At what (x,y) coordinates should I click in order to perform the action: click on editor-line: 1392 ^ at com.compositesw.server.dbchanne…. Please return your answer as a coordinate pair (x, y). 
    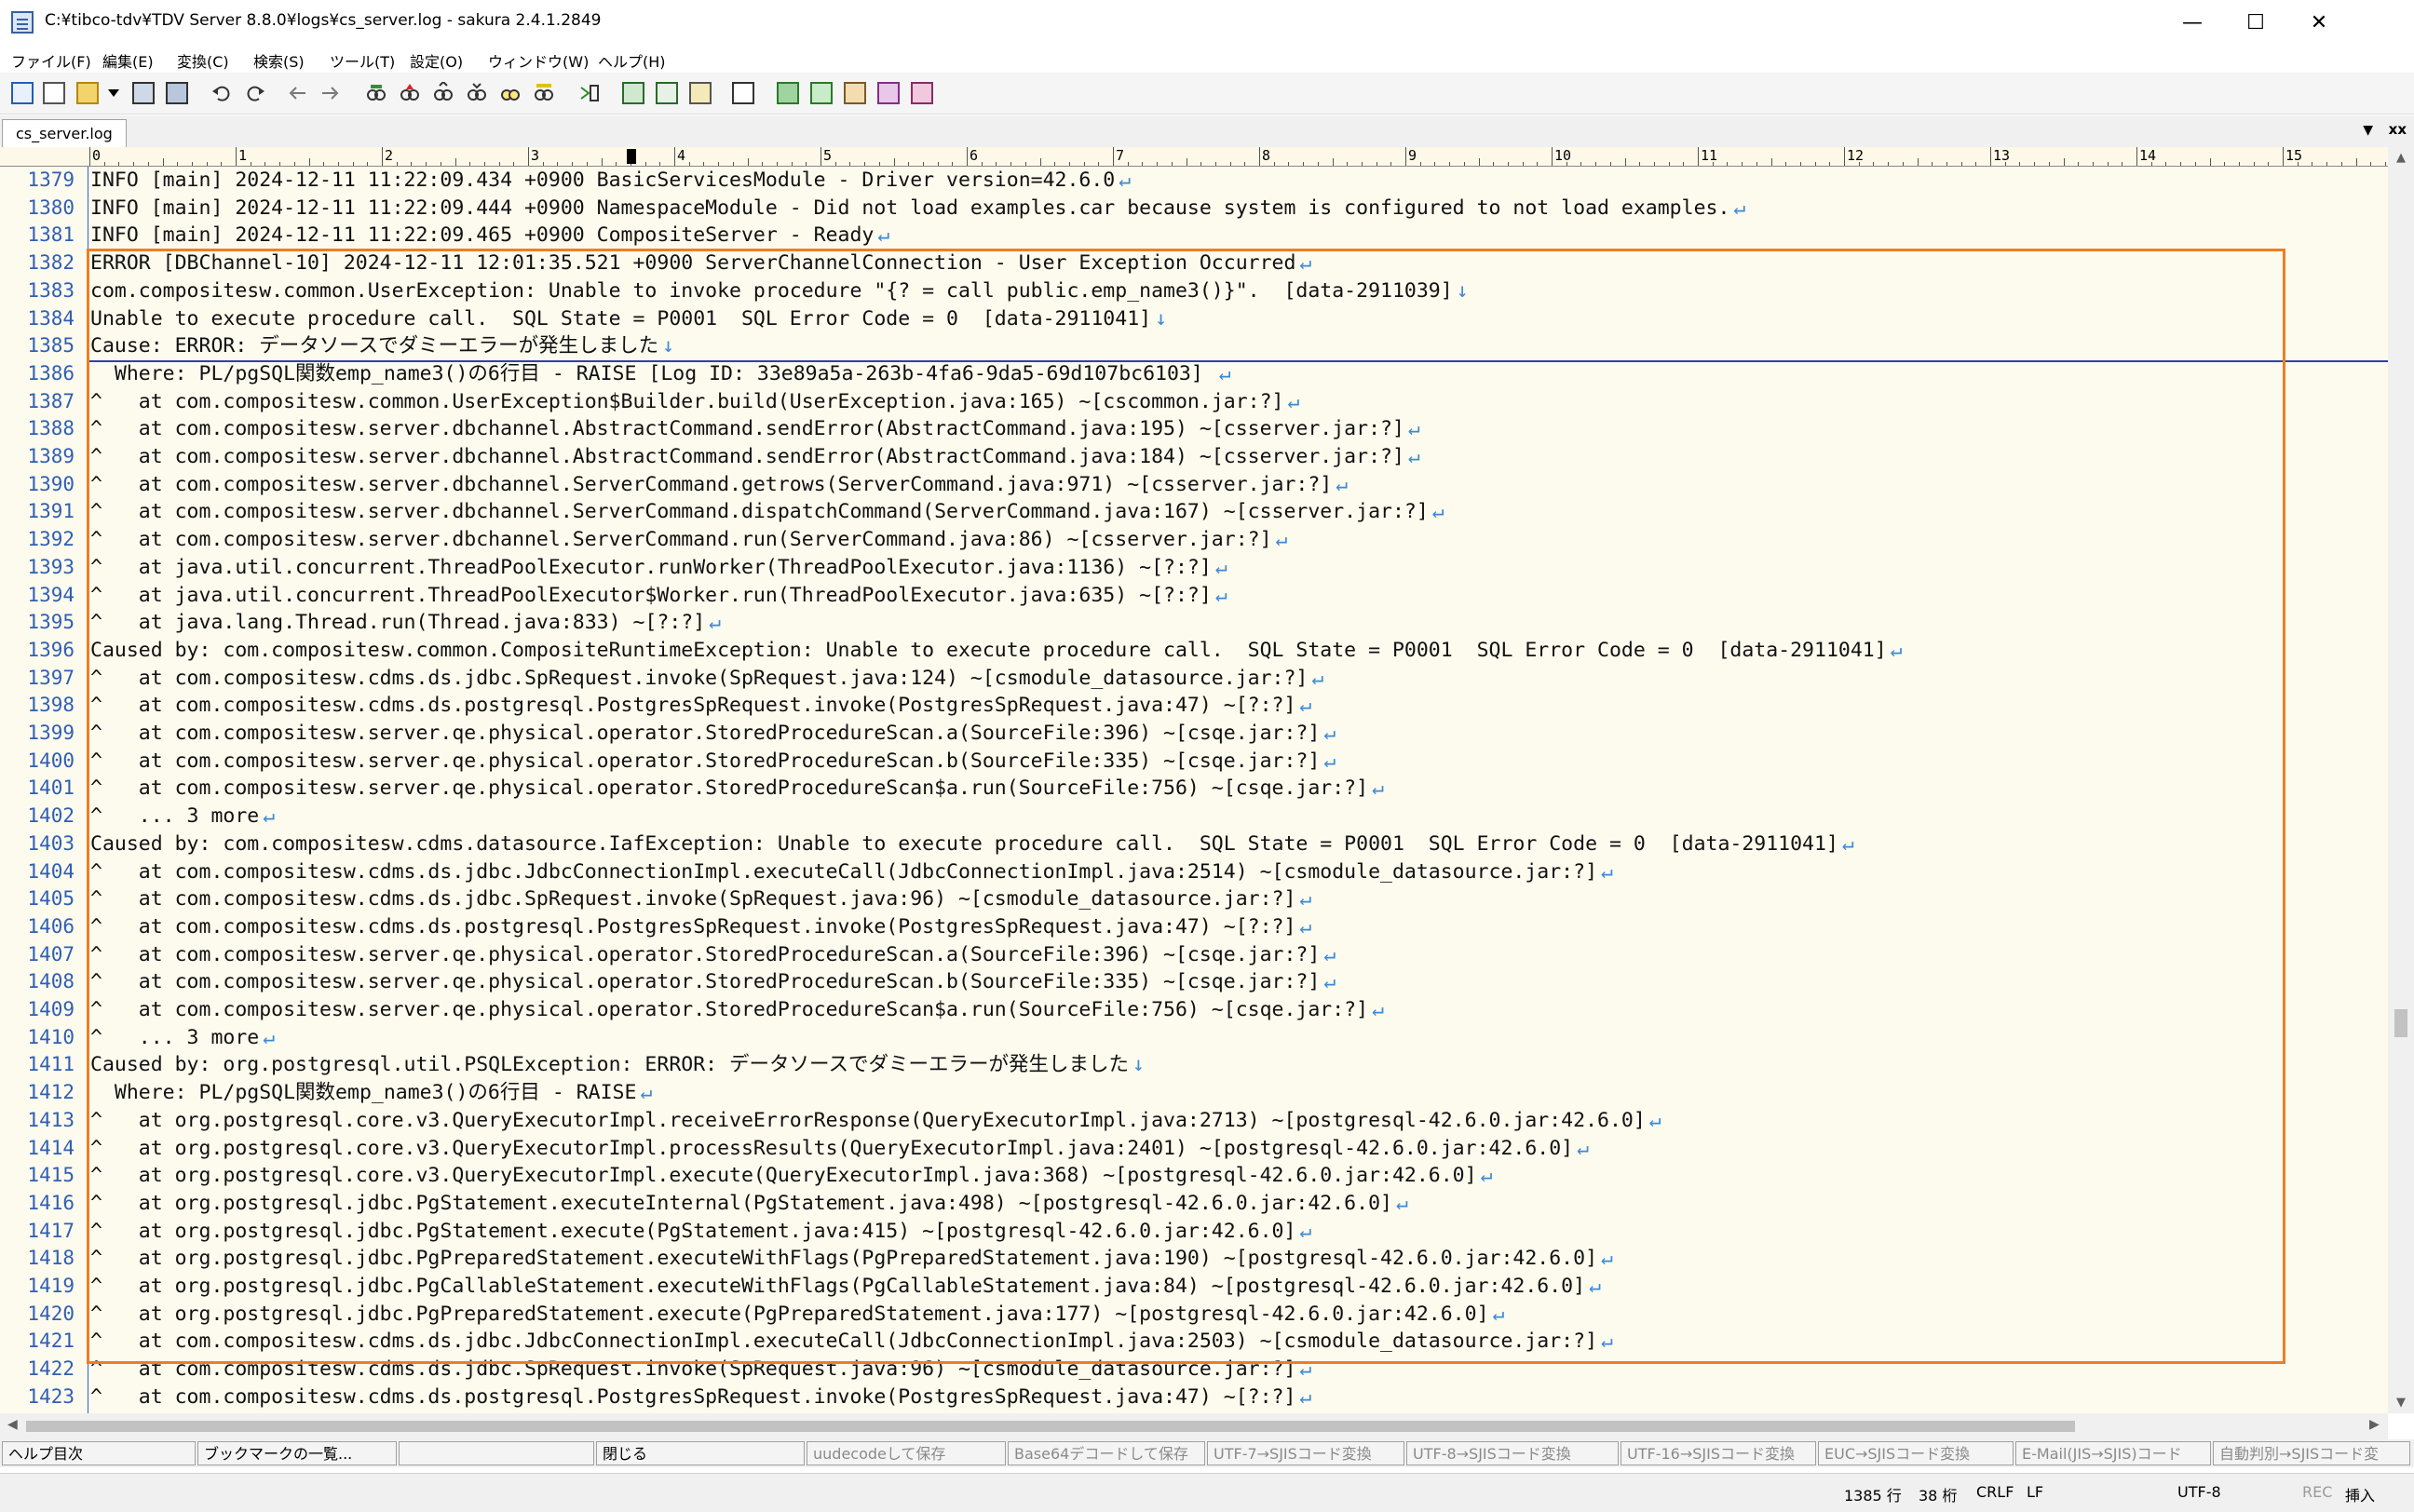
    Looking at the image, I should click on (1194, 540).